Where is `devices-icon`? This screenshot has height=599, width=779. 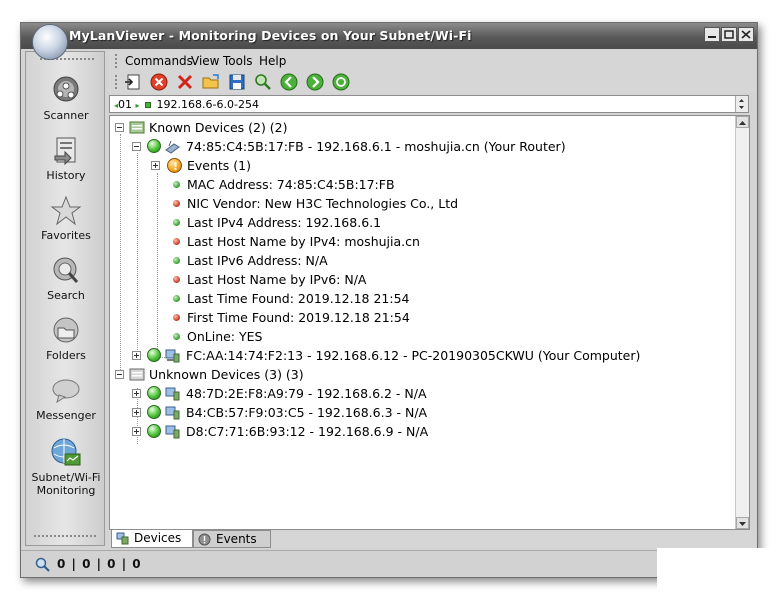 devices-icon is located at coordinates (122, 538).